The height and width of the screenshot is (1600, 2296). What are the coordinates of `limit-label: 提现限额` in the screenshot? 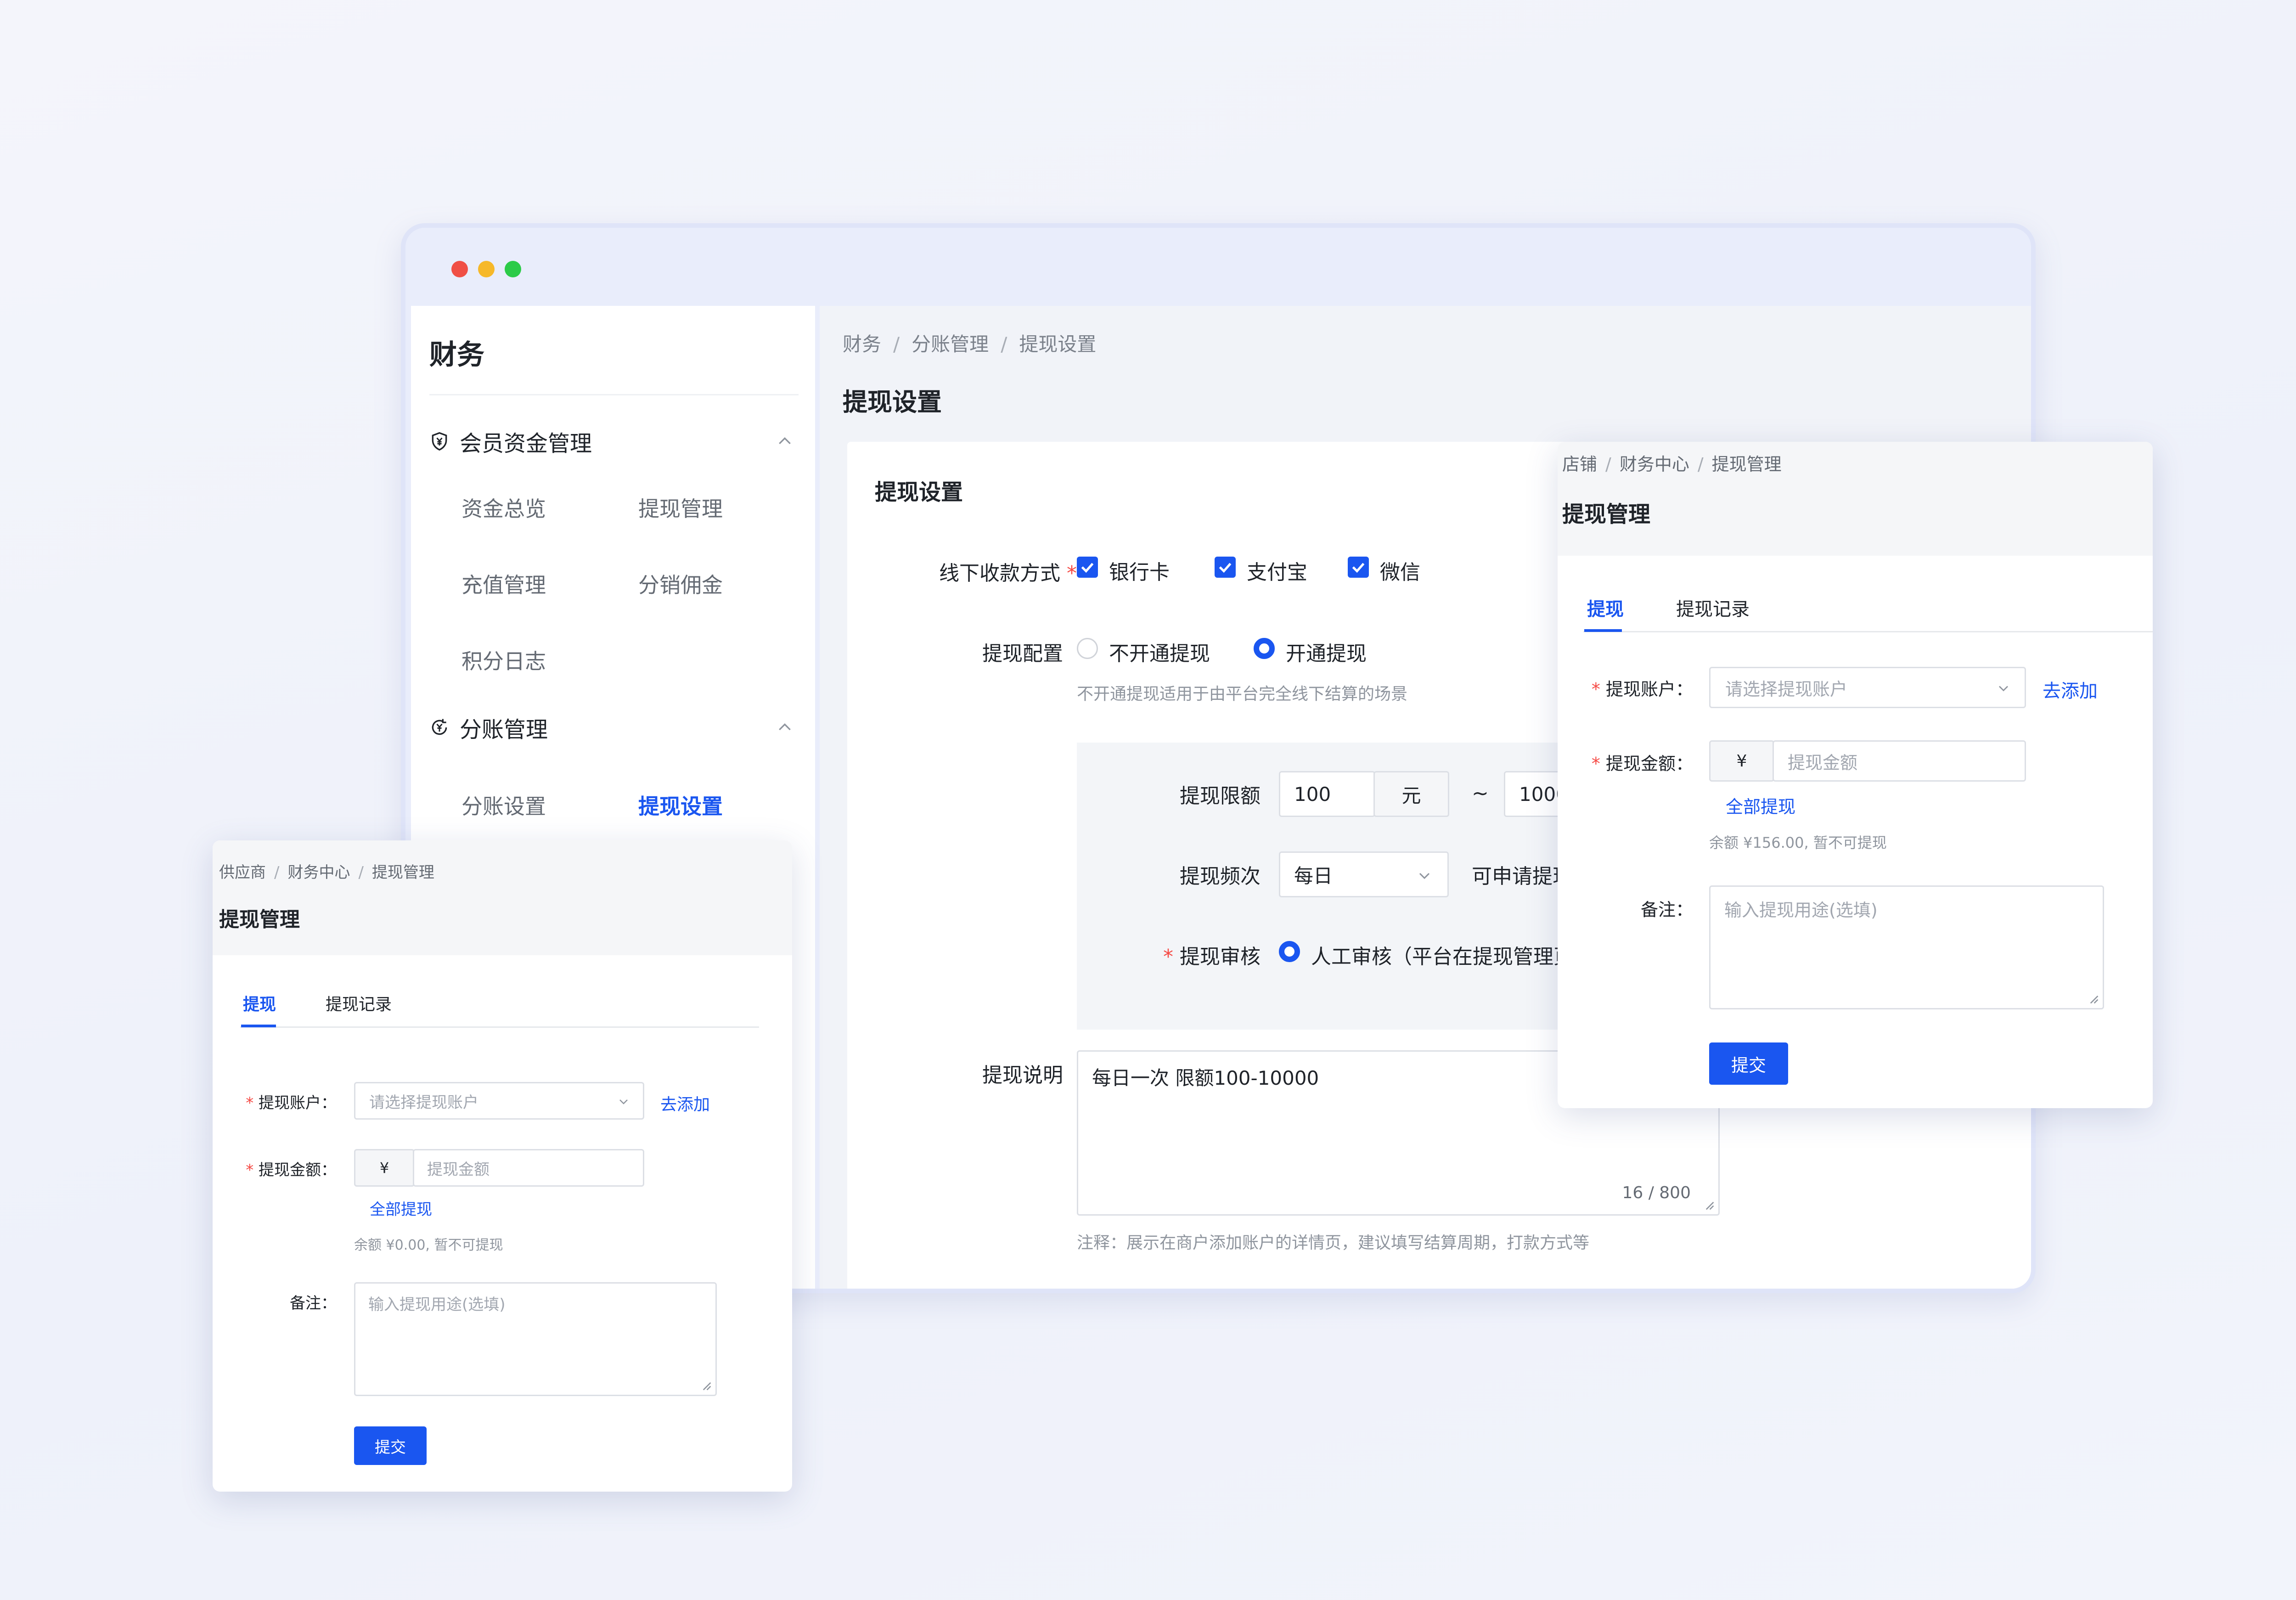 It's located at (1221, 796).